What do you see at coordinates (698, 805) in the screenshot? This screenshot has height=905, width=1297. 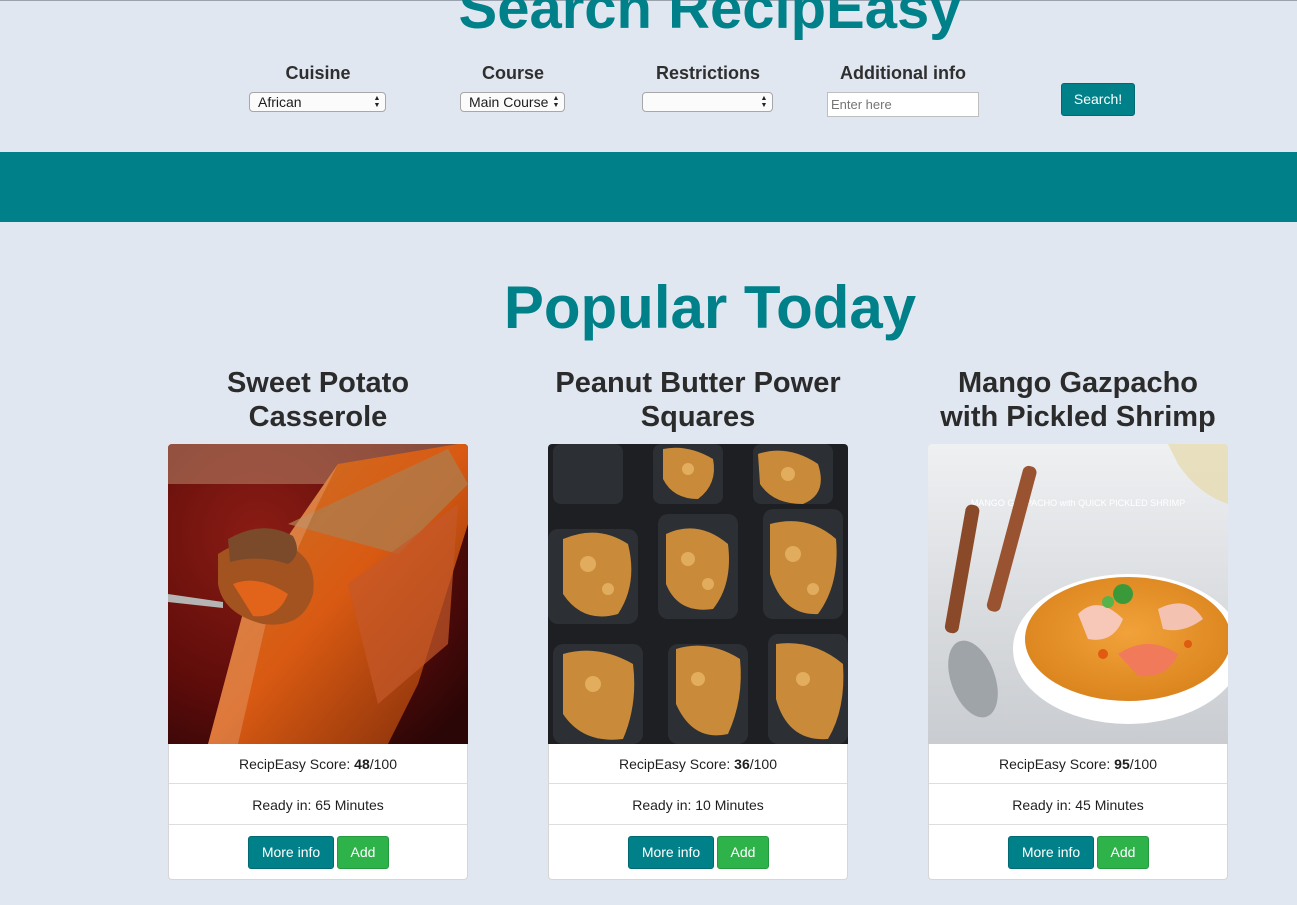 I see `recipe-ready-time: Ready in: 10 Minutes` at bounding box center [698, 805].